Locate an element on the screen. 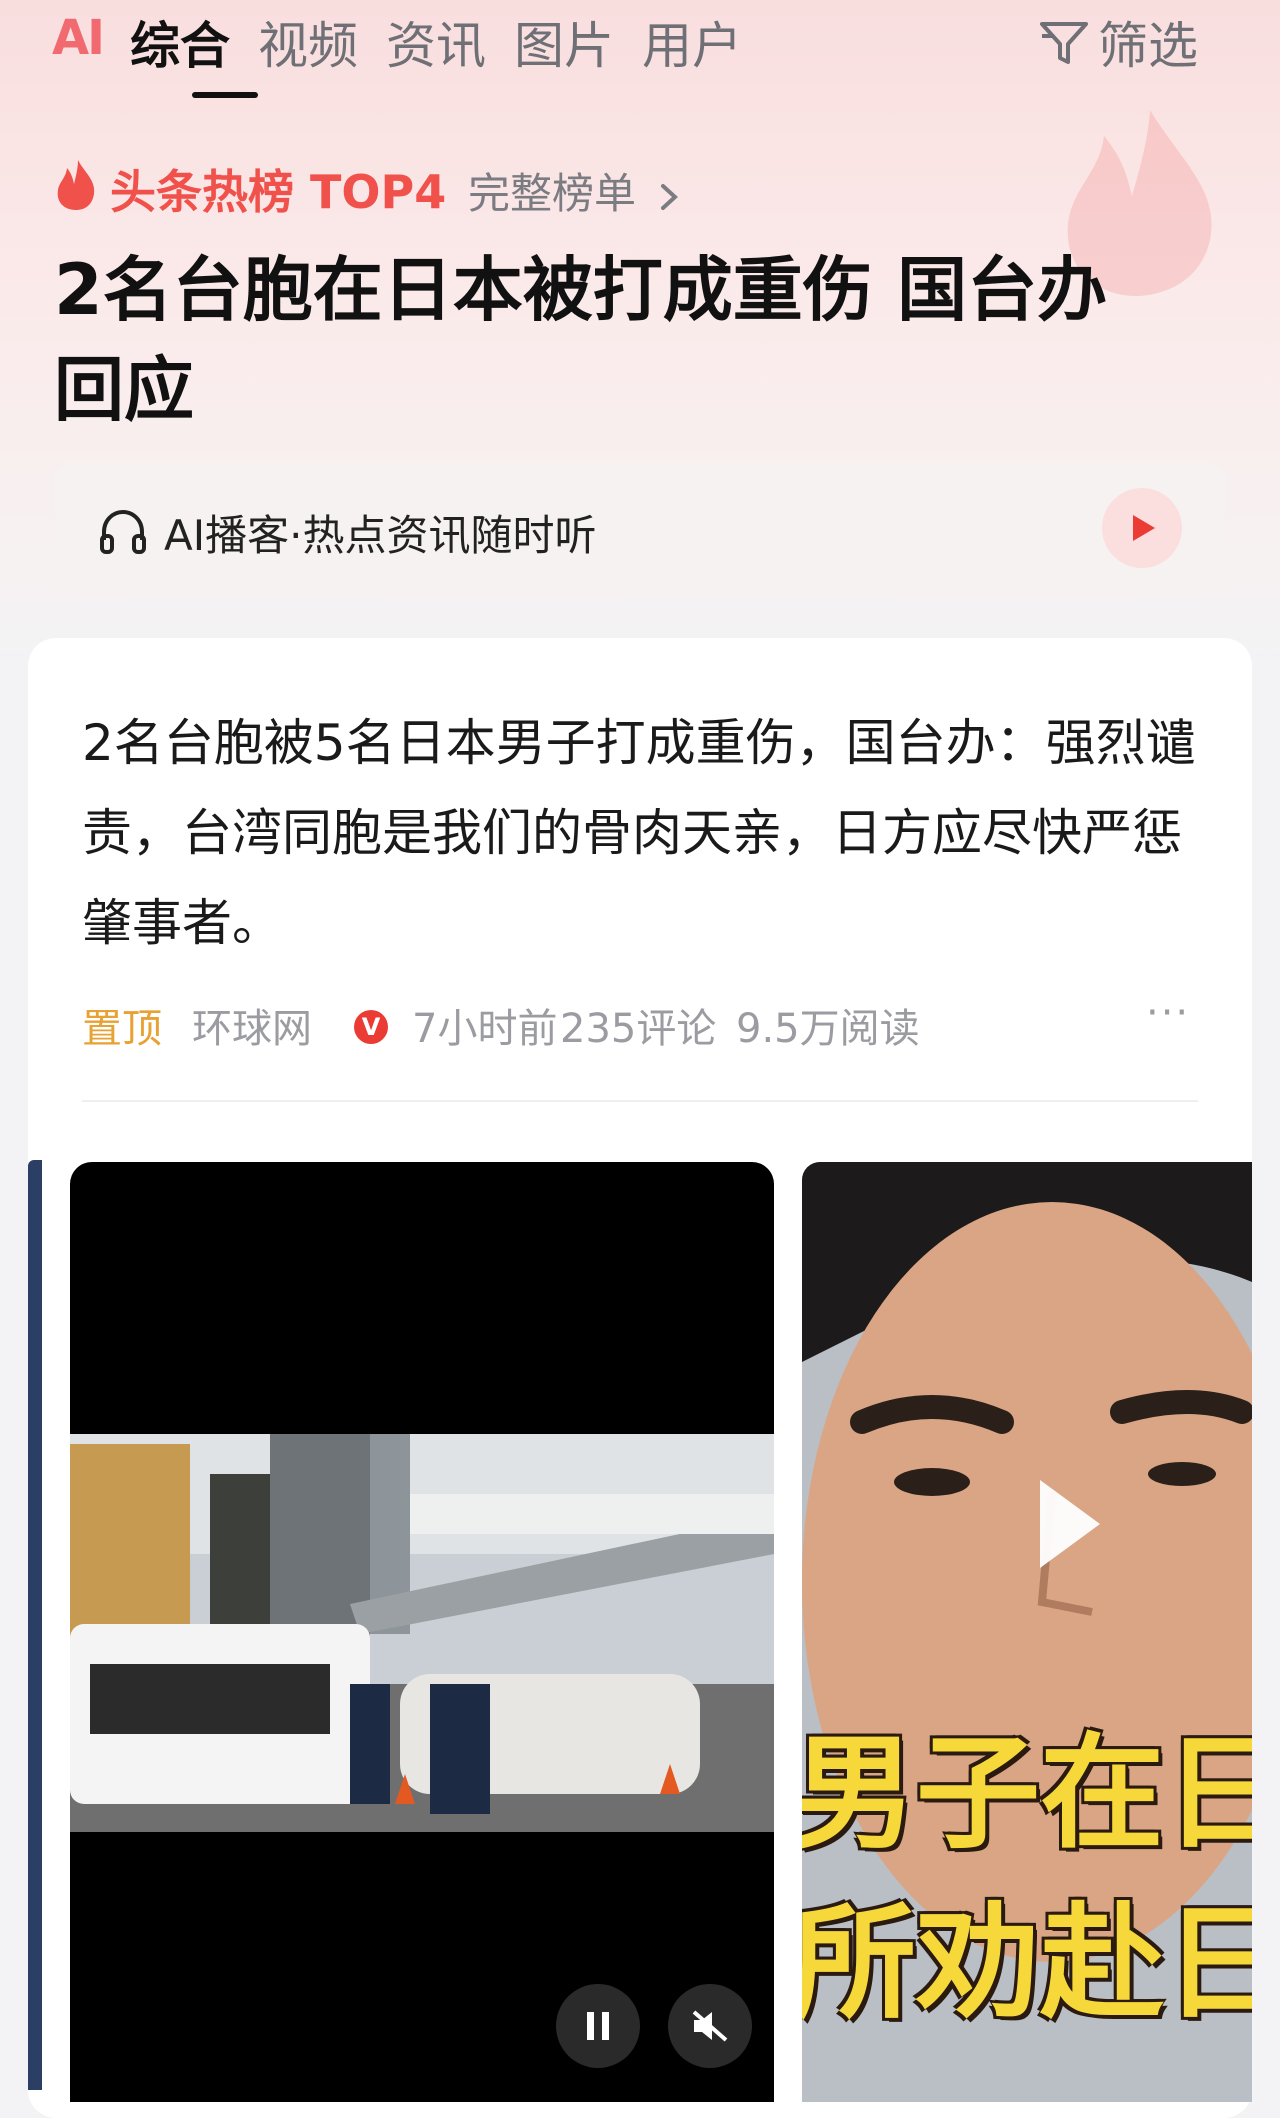 The width and height of the screenshot is (1280, 2118). pause-button is located at coordinates (598, 2026).